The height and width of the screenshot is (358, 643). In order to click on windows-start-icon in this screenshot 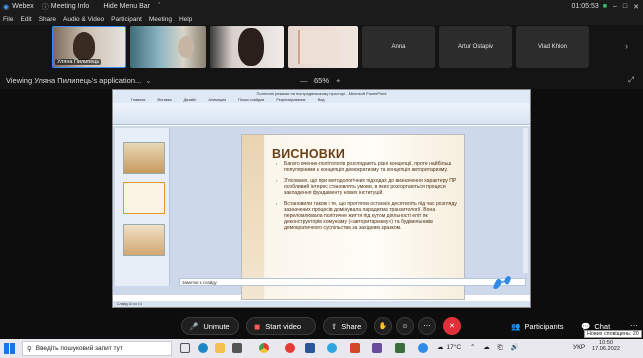, I will do `click(9, 348)`.